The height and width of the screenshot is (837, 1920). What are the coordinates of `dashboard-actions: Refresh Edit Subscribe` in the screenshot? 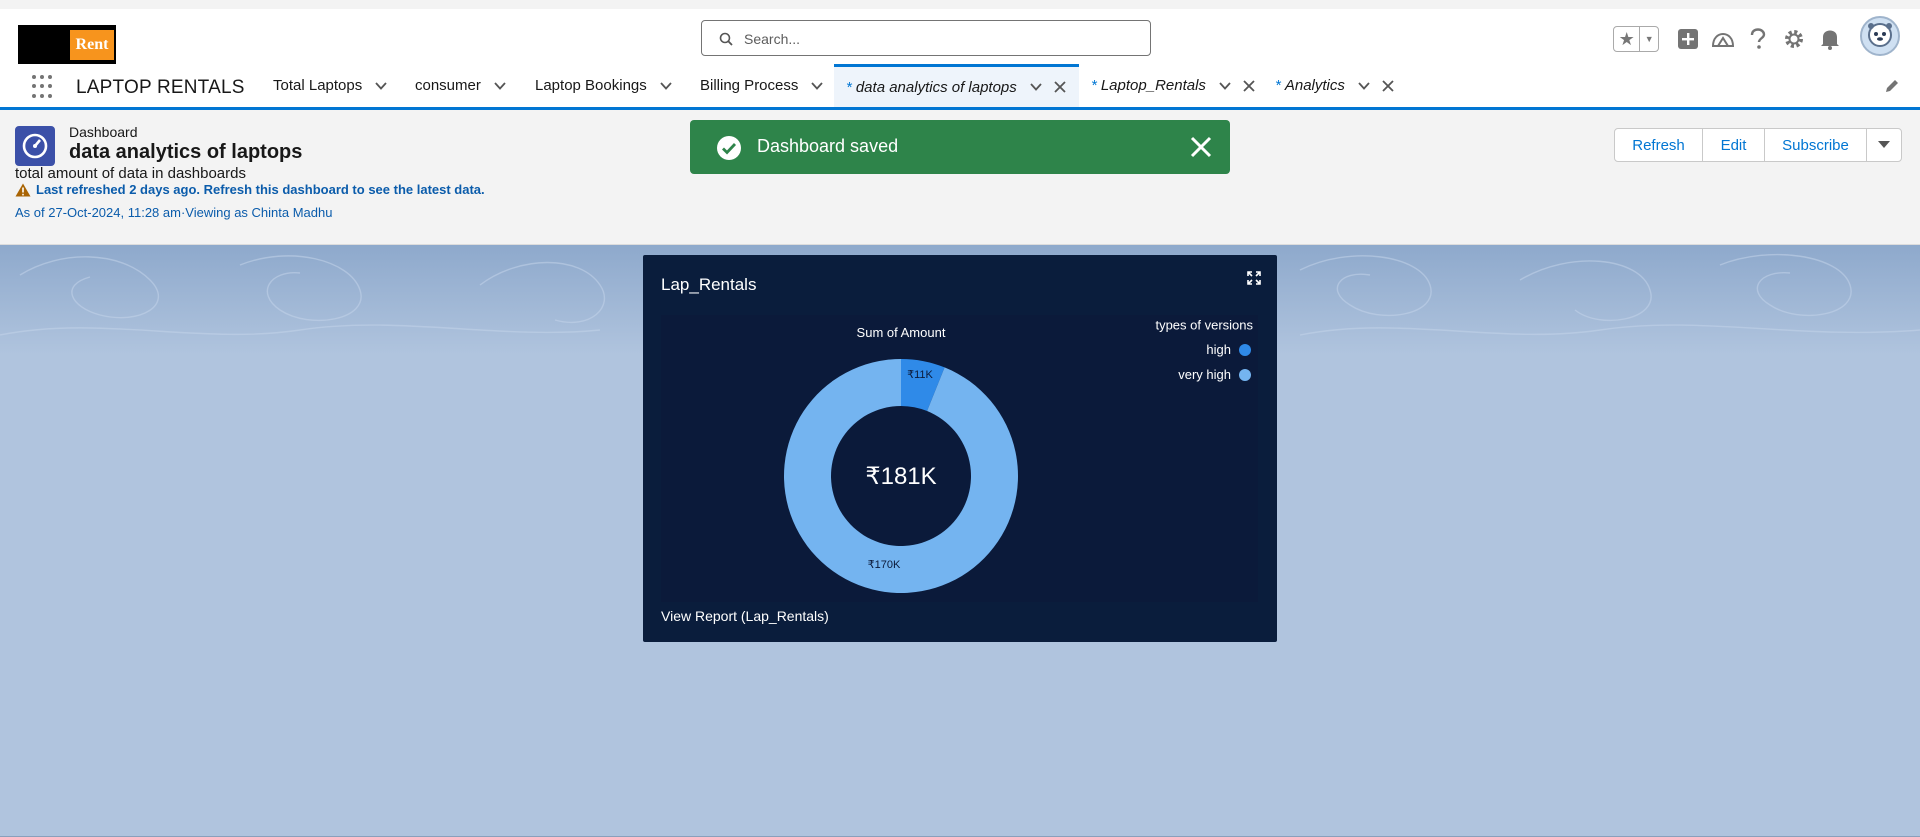 It's located at (1758, 145).